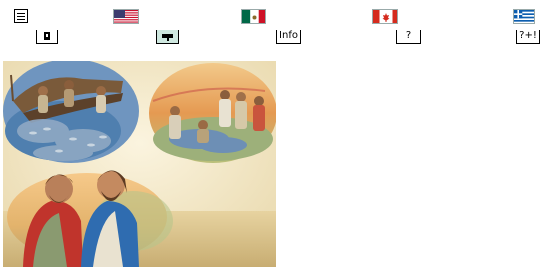 The height and width of the screenshot is (267, 541). I want to click on teacher-board-icon, so click(167, 36).